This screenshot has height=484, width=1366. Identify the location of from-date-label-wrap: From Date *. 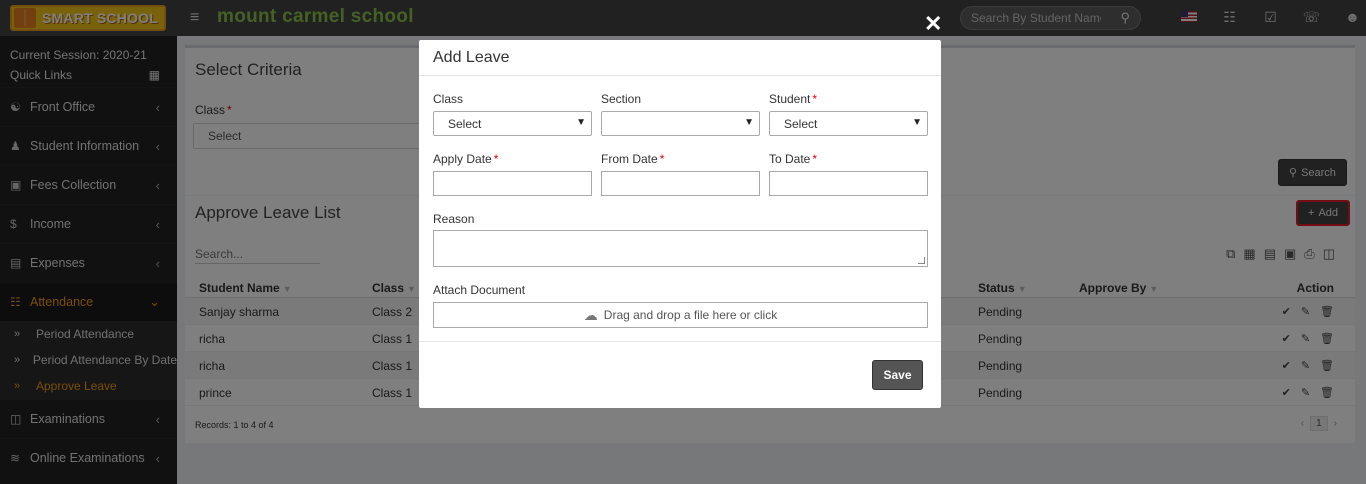
(632, 159).